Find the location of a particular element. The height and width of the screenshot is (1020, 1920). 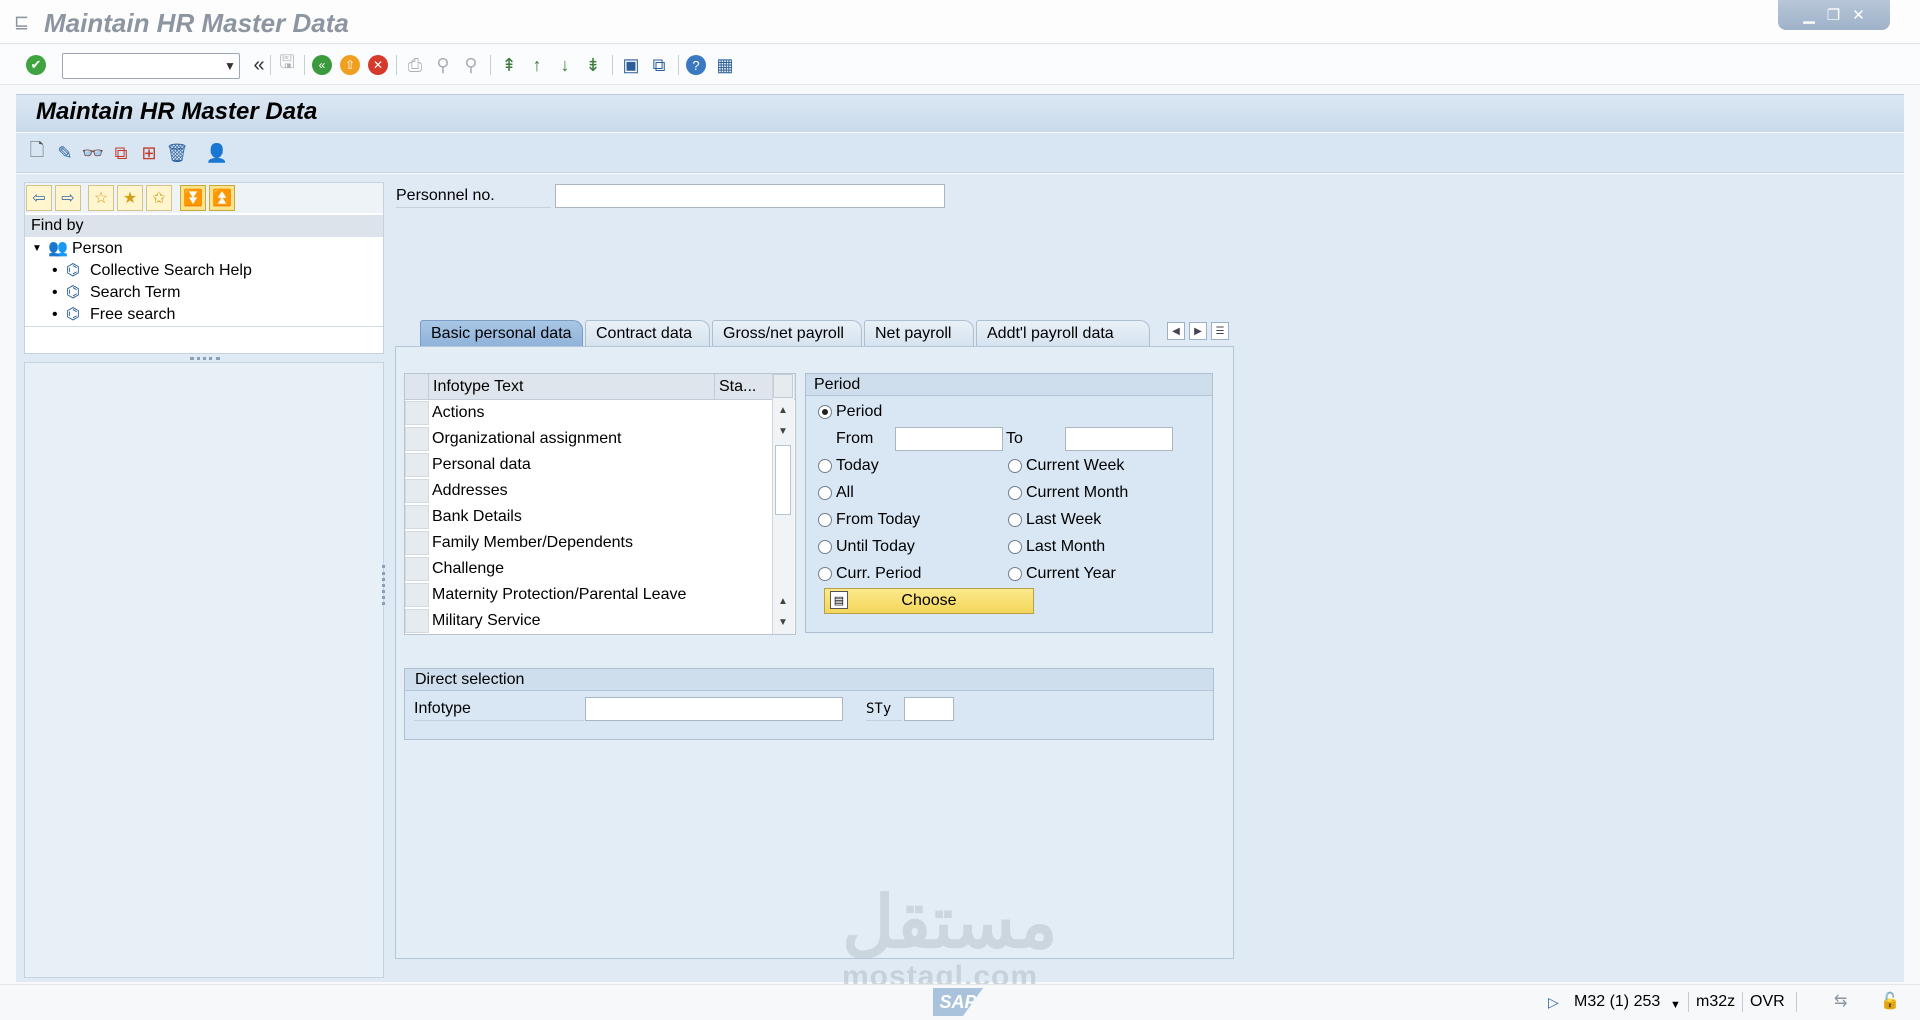

close-icon: ✕ is located at coordinates (1858, 15).